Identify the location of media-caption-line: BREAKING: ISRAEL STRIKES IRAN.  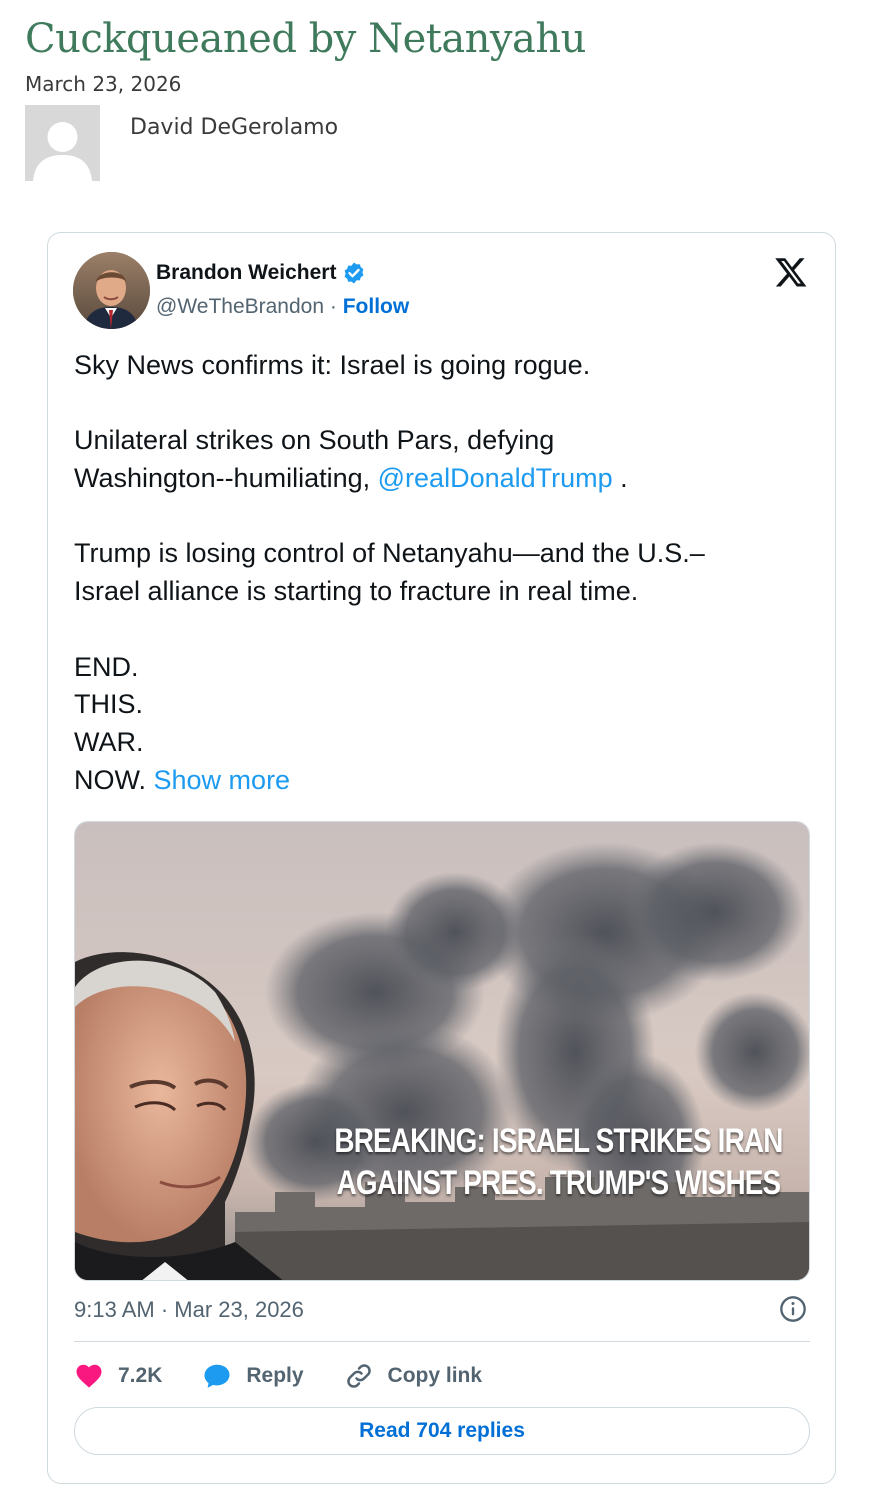
(559, 1141).